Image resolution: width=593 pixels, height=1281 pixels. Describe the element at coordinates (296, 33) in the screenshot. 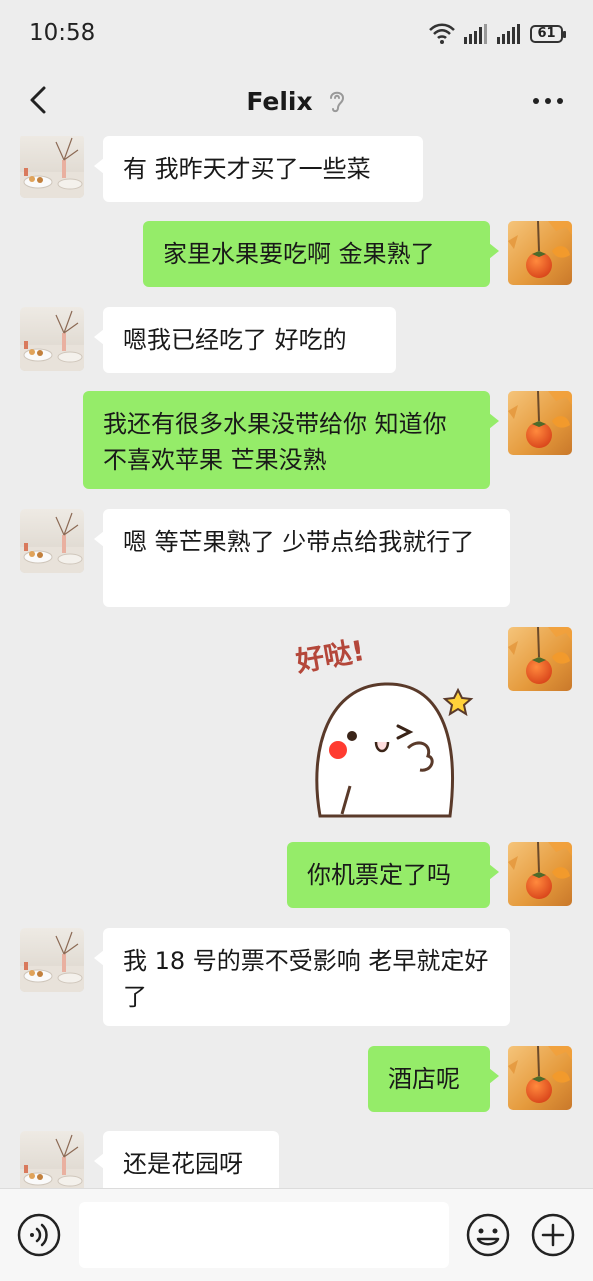

I see `status-bar: 10:58 61` at that location.